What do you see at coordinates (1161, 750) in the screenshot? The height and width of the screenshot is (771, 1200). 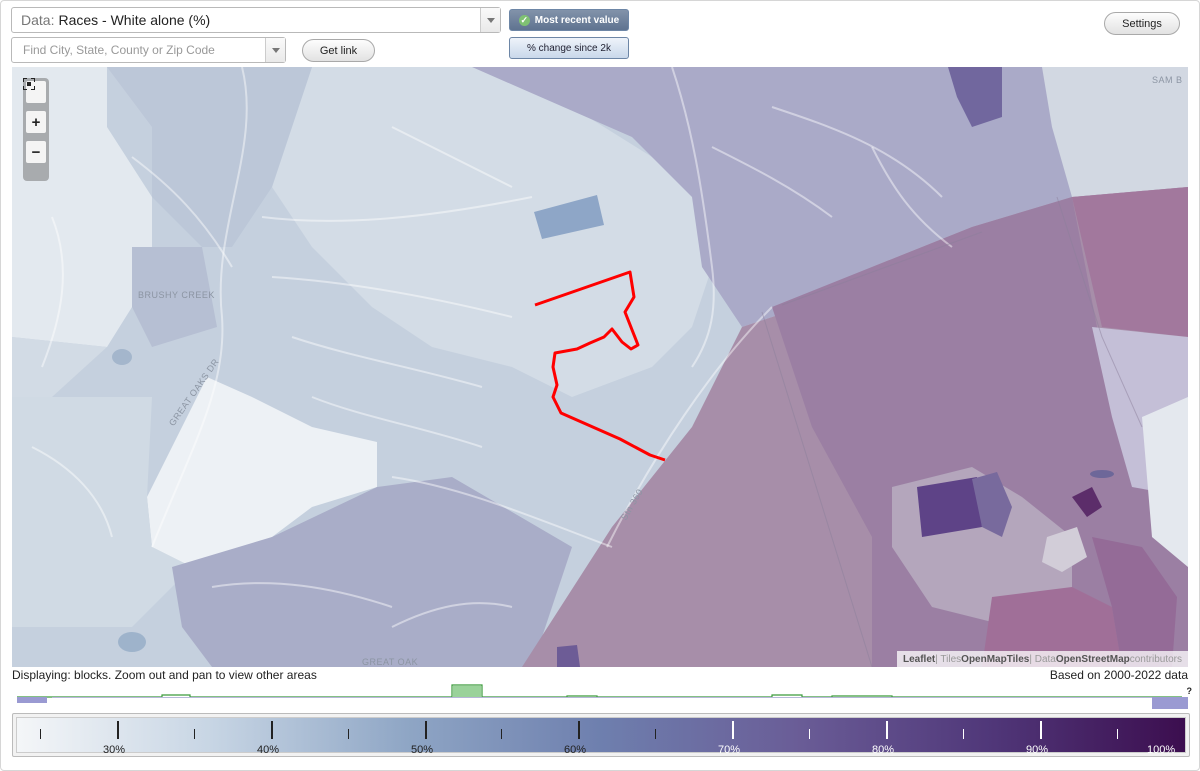 I see `legend-label: 100%` at bounding box center [1161, 750].